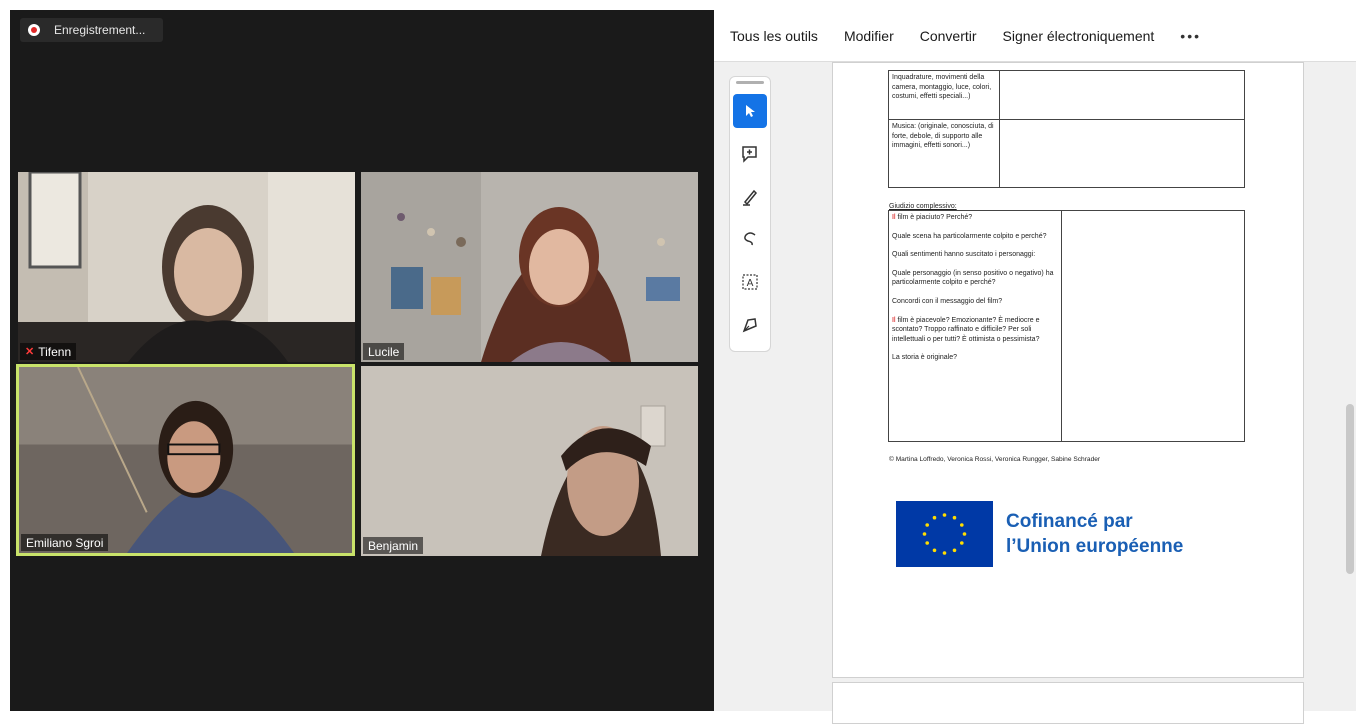 The width and height of the screenshot is (1356, 724). What do you see at coordinates (774, 36) in the screenshot?
I see `menu-all-tools: Tous les outils` at bounding box center [774, 36].